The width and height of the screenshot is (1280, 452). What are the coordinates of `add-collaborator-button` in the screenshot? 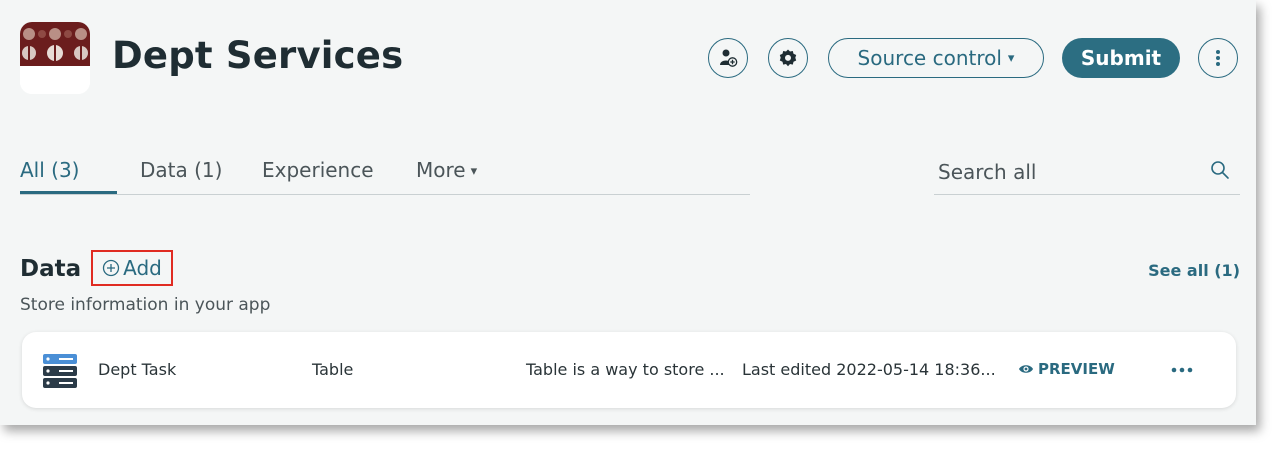 It's located at (728, 58).